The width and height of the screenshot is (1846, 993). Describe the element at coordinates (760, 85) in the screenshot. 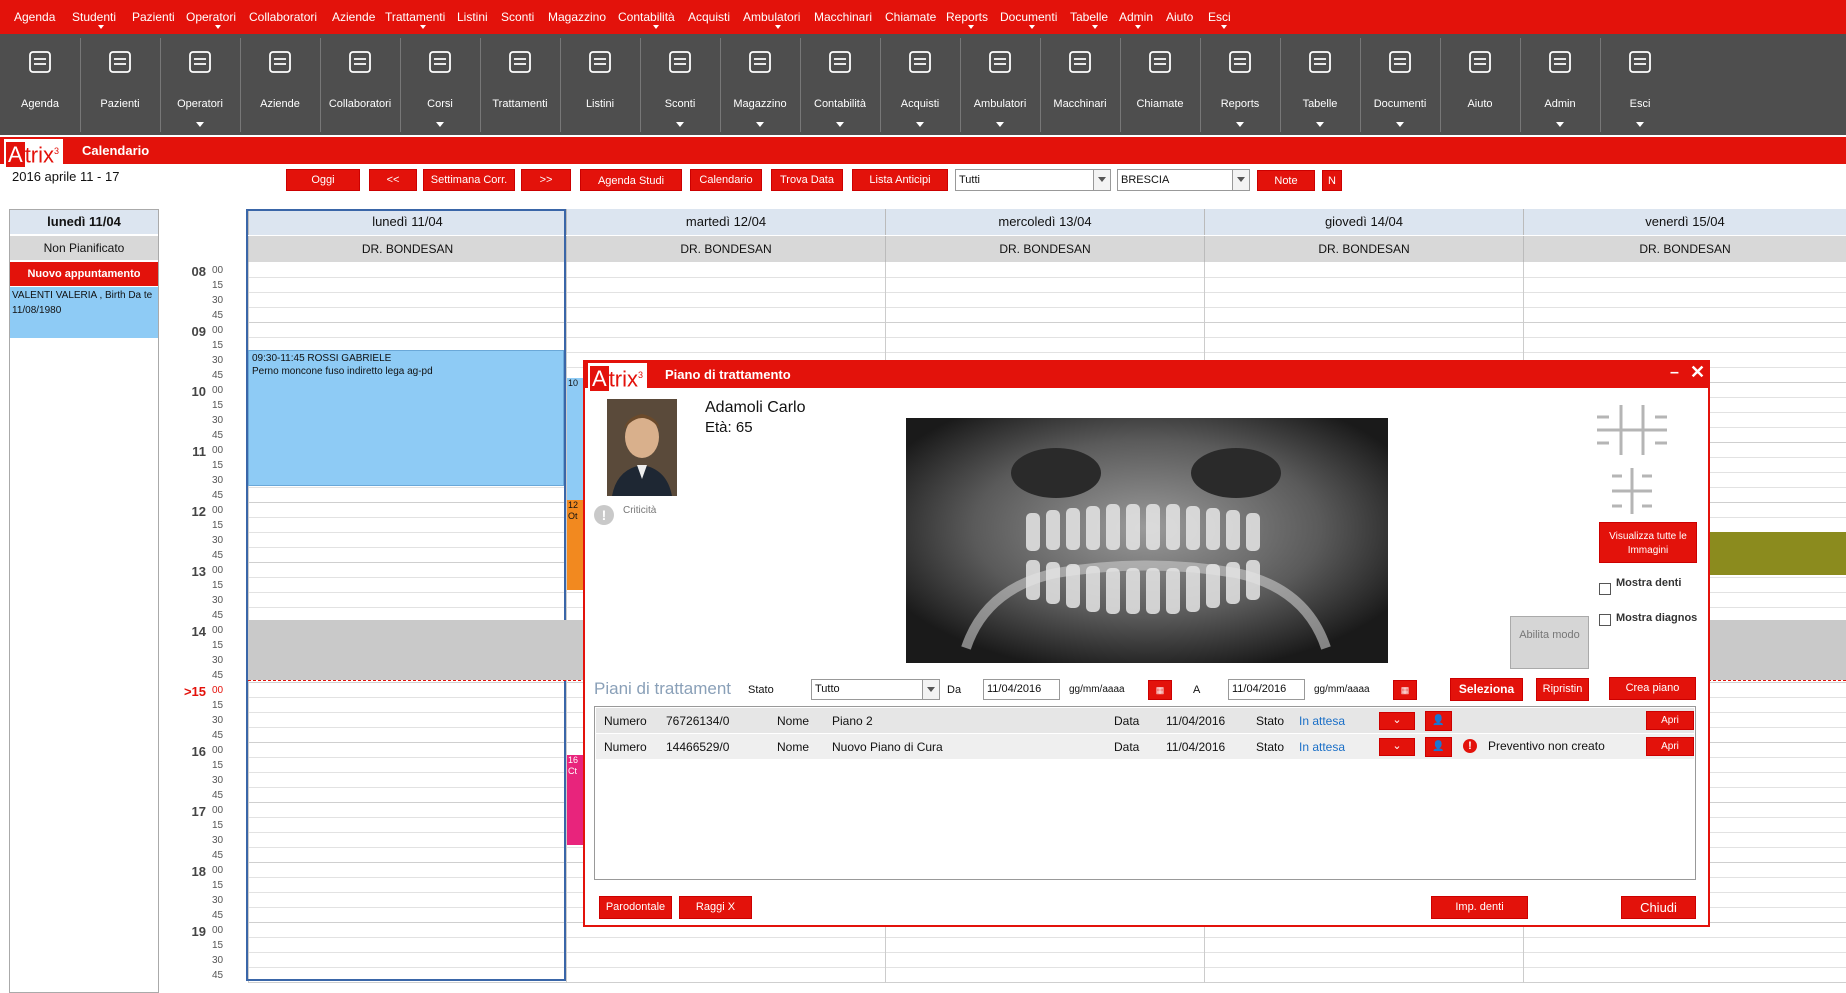

I see `toolbar-magazzino-button: Magazzino` at that location.